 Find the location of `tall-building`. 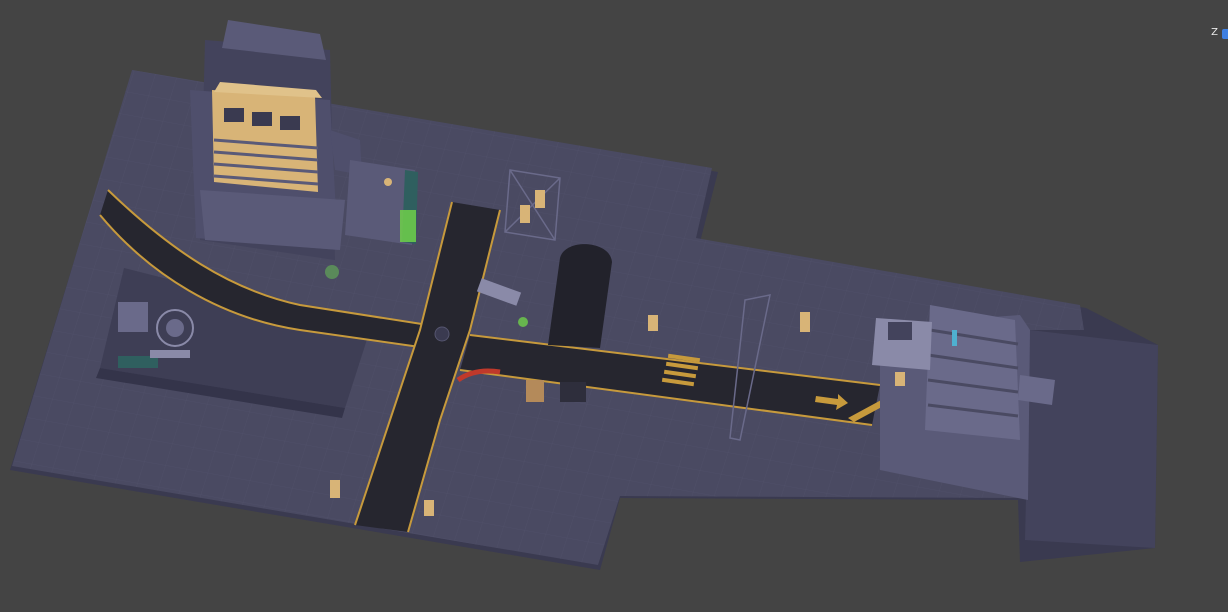

tall-building is located at coordinates (276, 140).